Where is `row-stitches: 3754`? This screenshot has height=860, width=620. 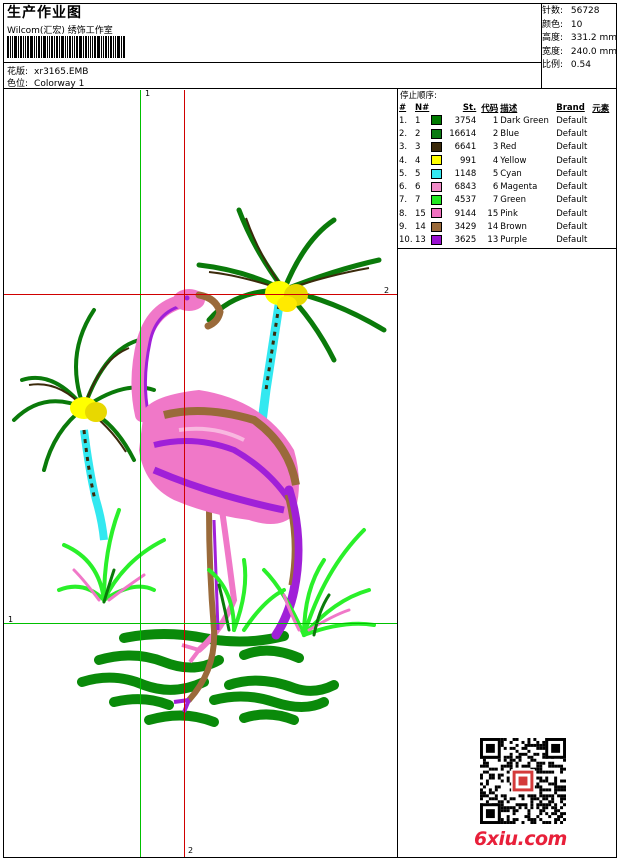 row-stitches: 3754 is located at coordinates (465, 120).